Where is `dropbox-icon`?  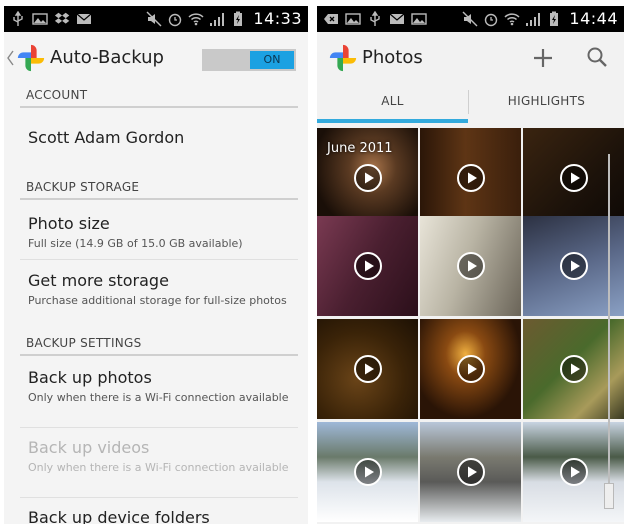
dropbox-icon is located at coordinates (62, 18).